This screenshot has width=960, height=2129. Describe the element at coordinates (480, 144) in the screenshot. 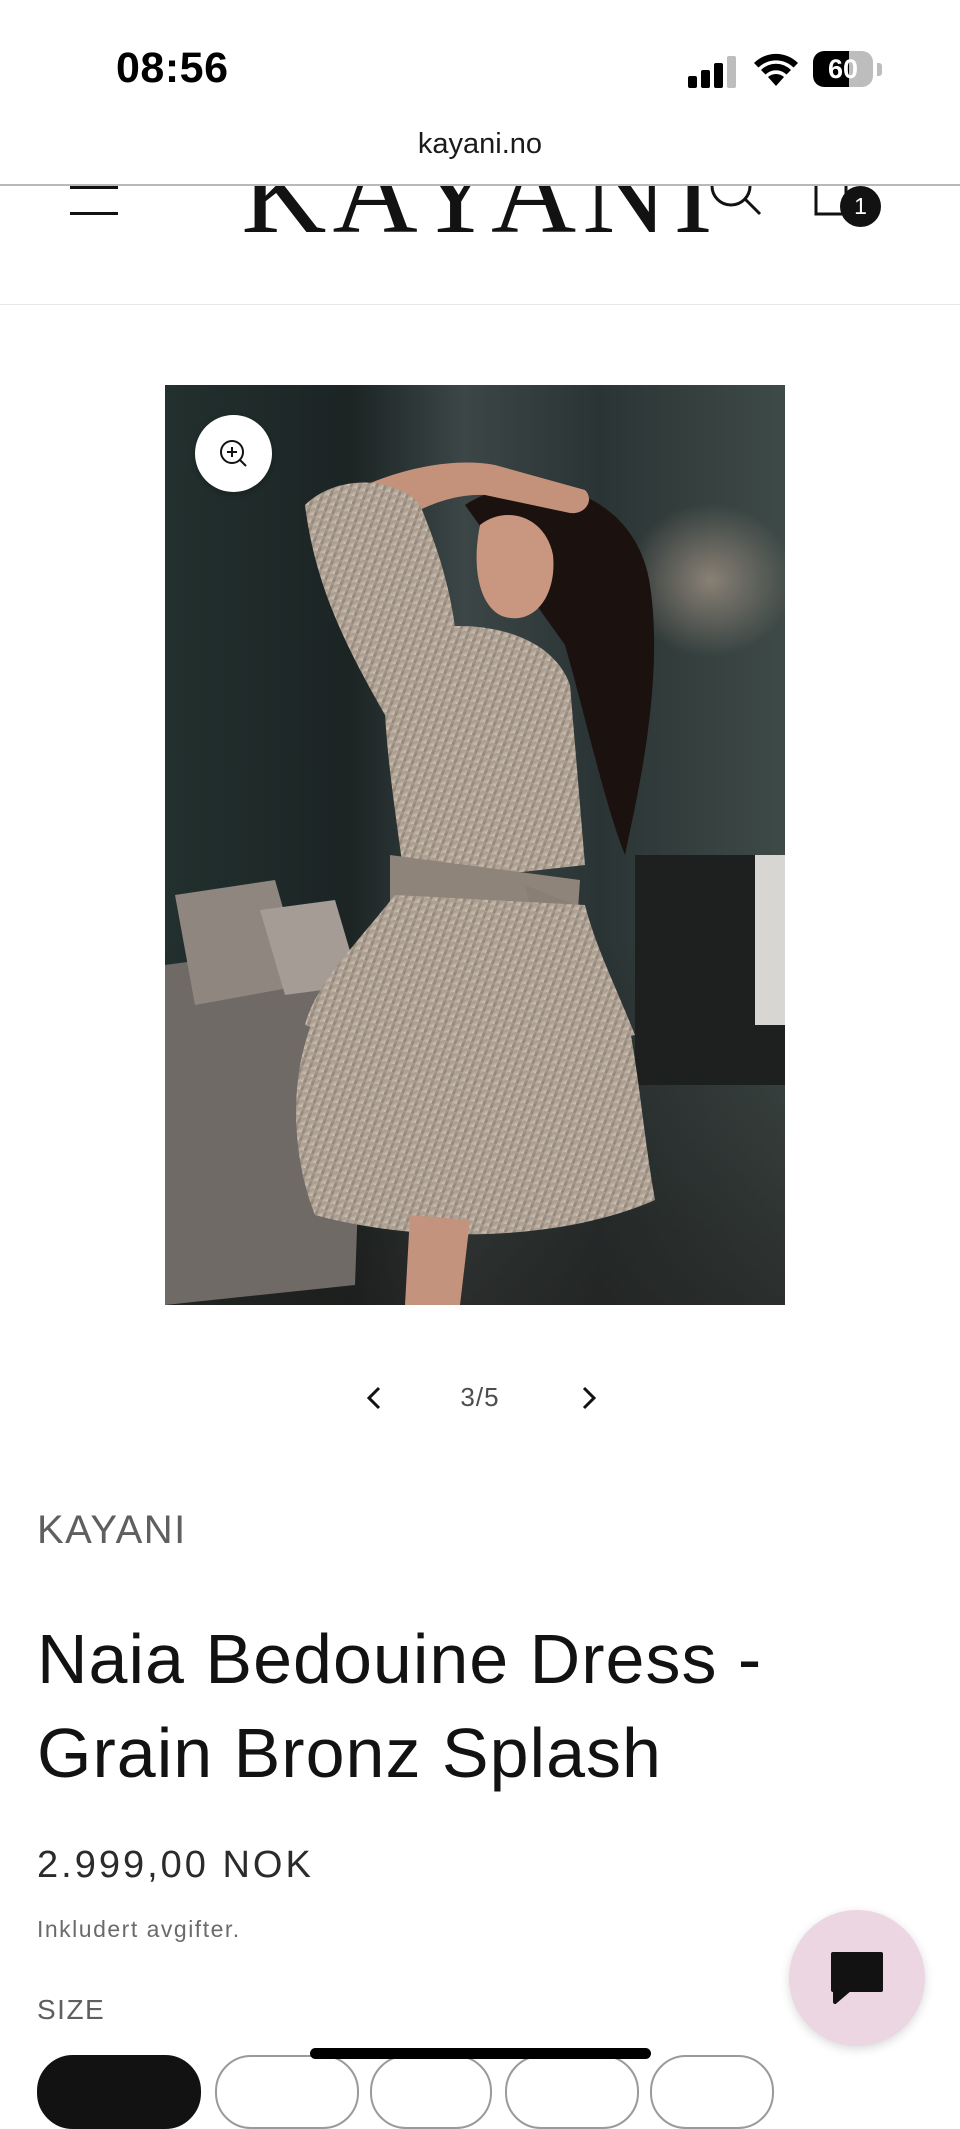

I see `address-bar-url: kayani.no` at that location.